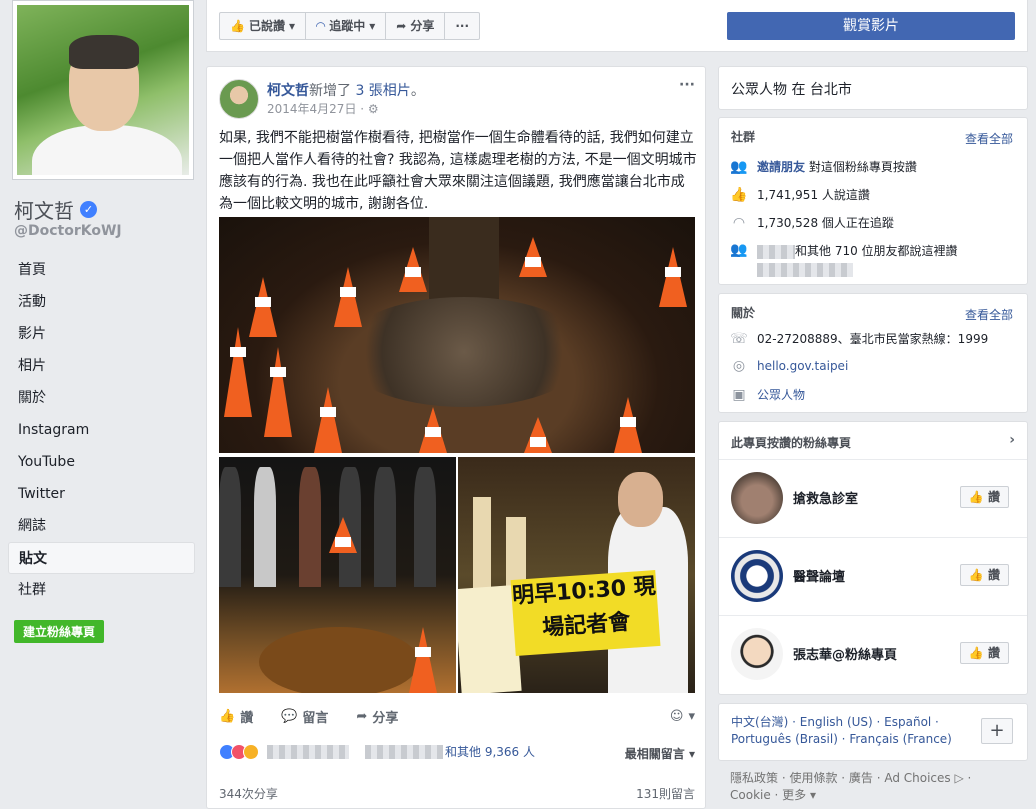  Describe the element at coordinates (660, 753) in the screenshot. I see `comment-sort-dropdown: 最相關留言 ▾` at that location.